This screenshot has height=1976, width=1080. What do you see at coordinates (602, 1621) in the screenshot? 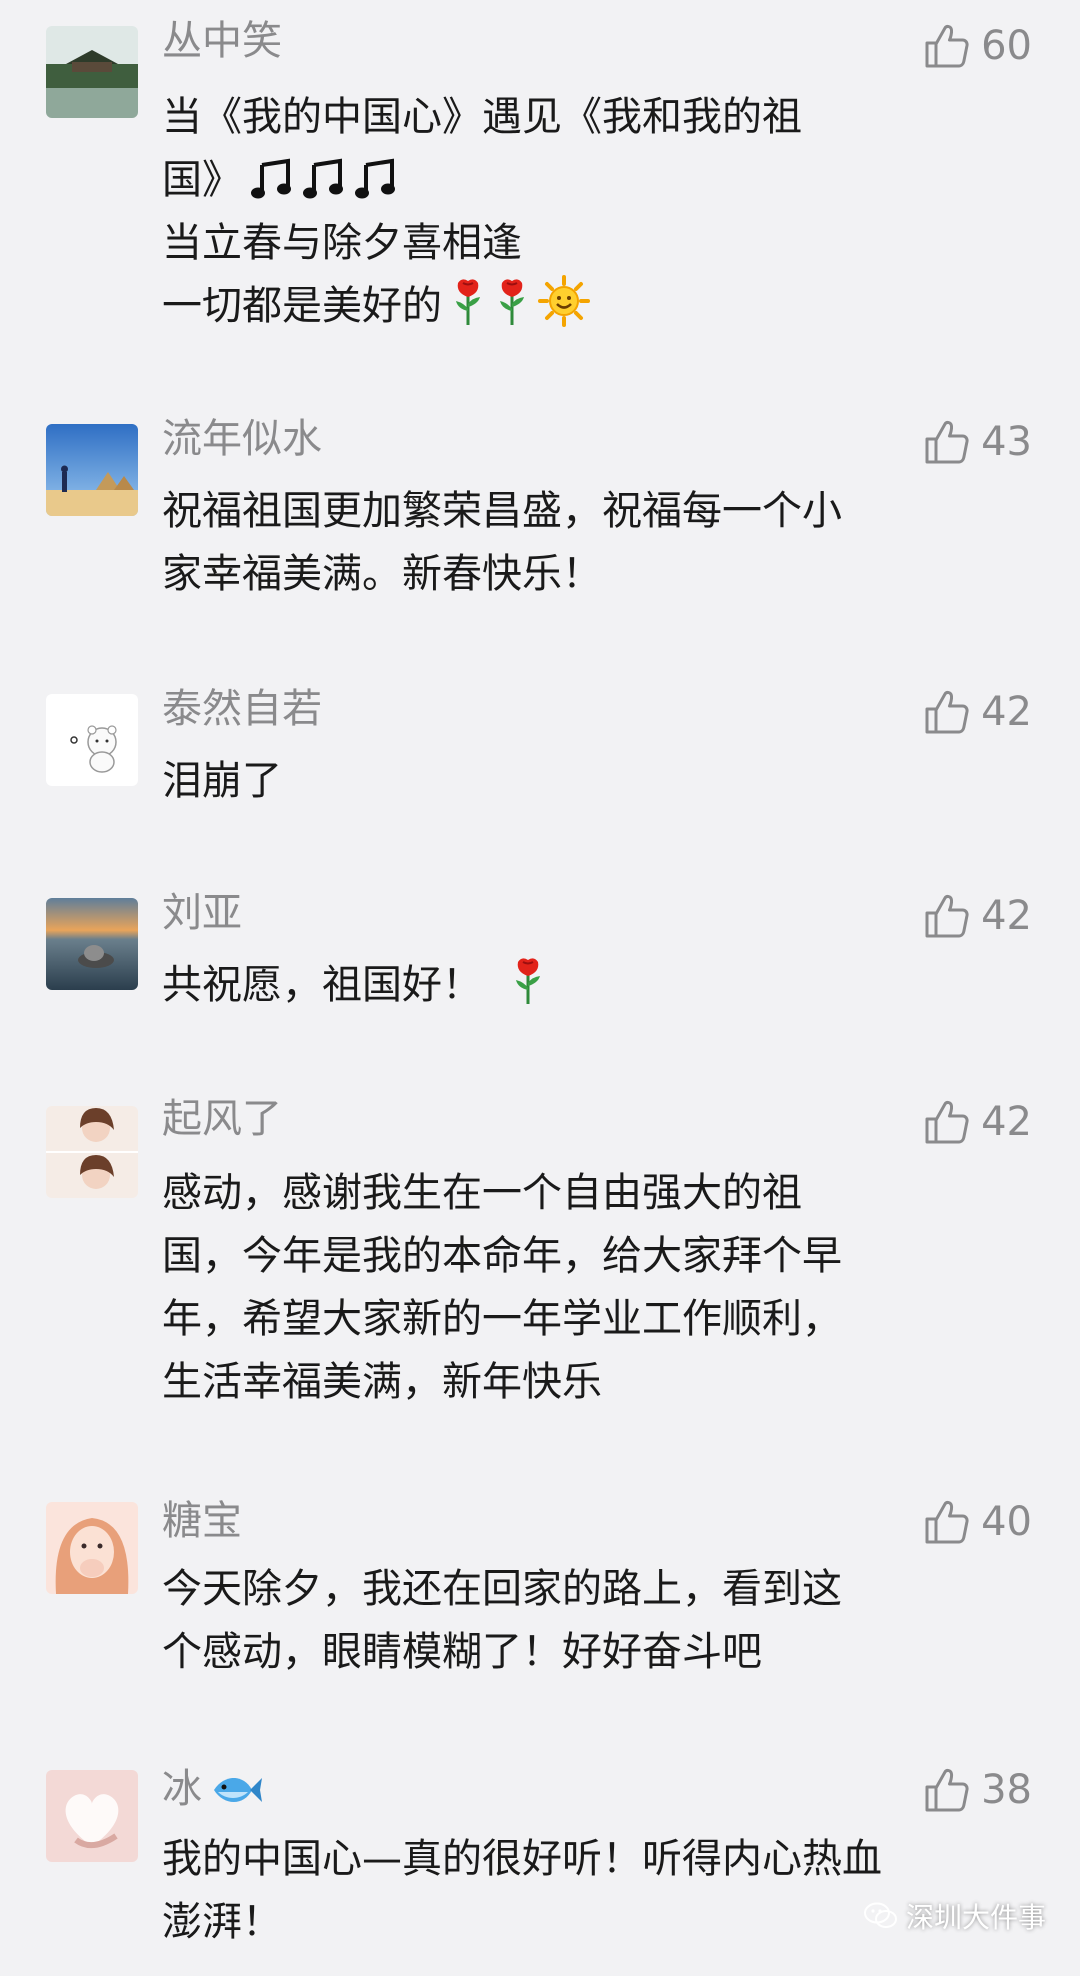
I see `comment-text: 今天除夕，我还在回家的路上，看到这 个感动，眼睛模糊了！好好奋斗吧` at bounding box center [602, 1621].